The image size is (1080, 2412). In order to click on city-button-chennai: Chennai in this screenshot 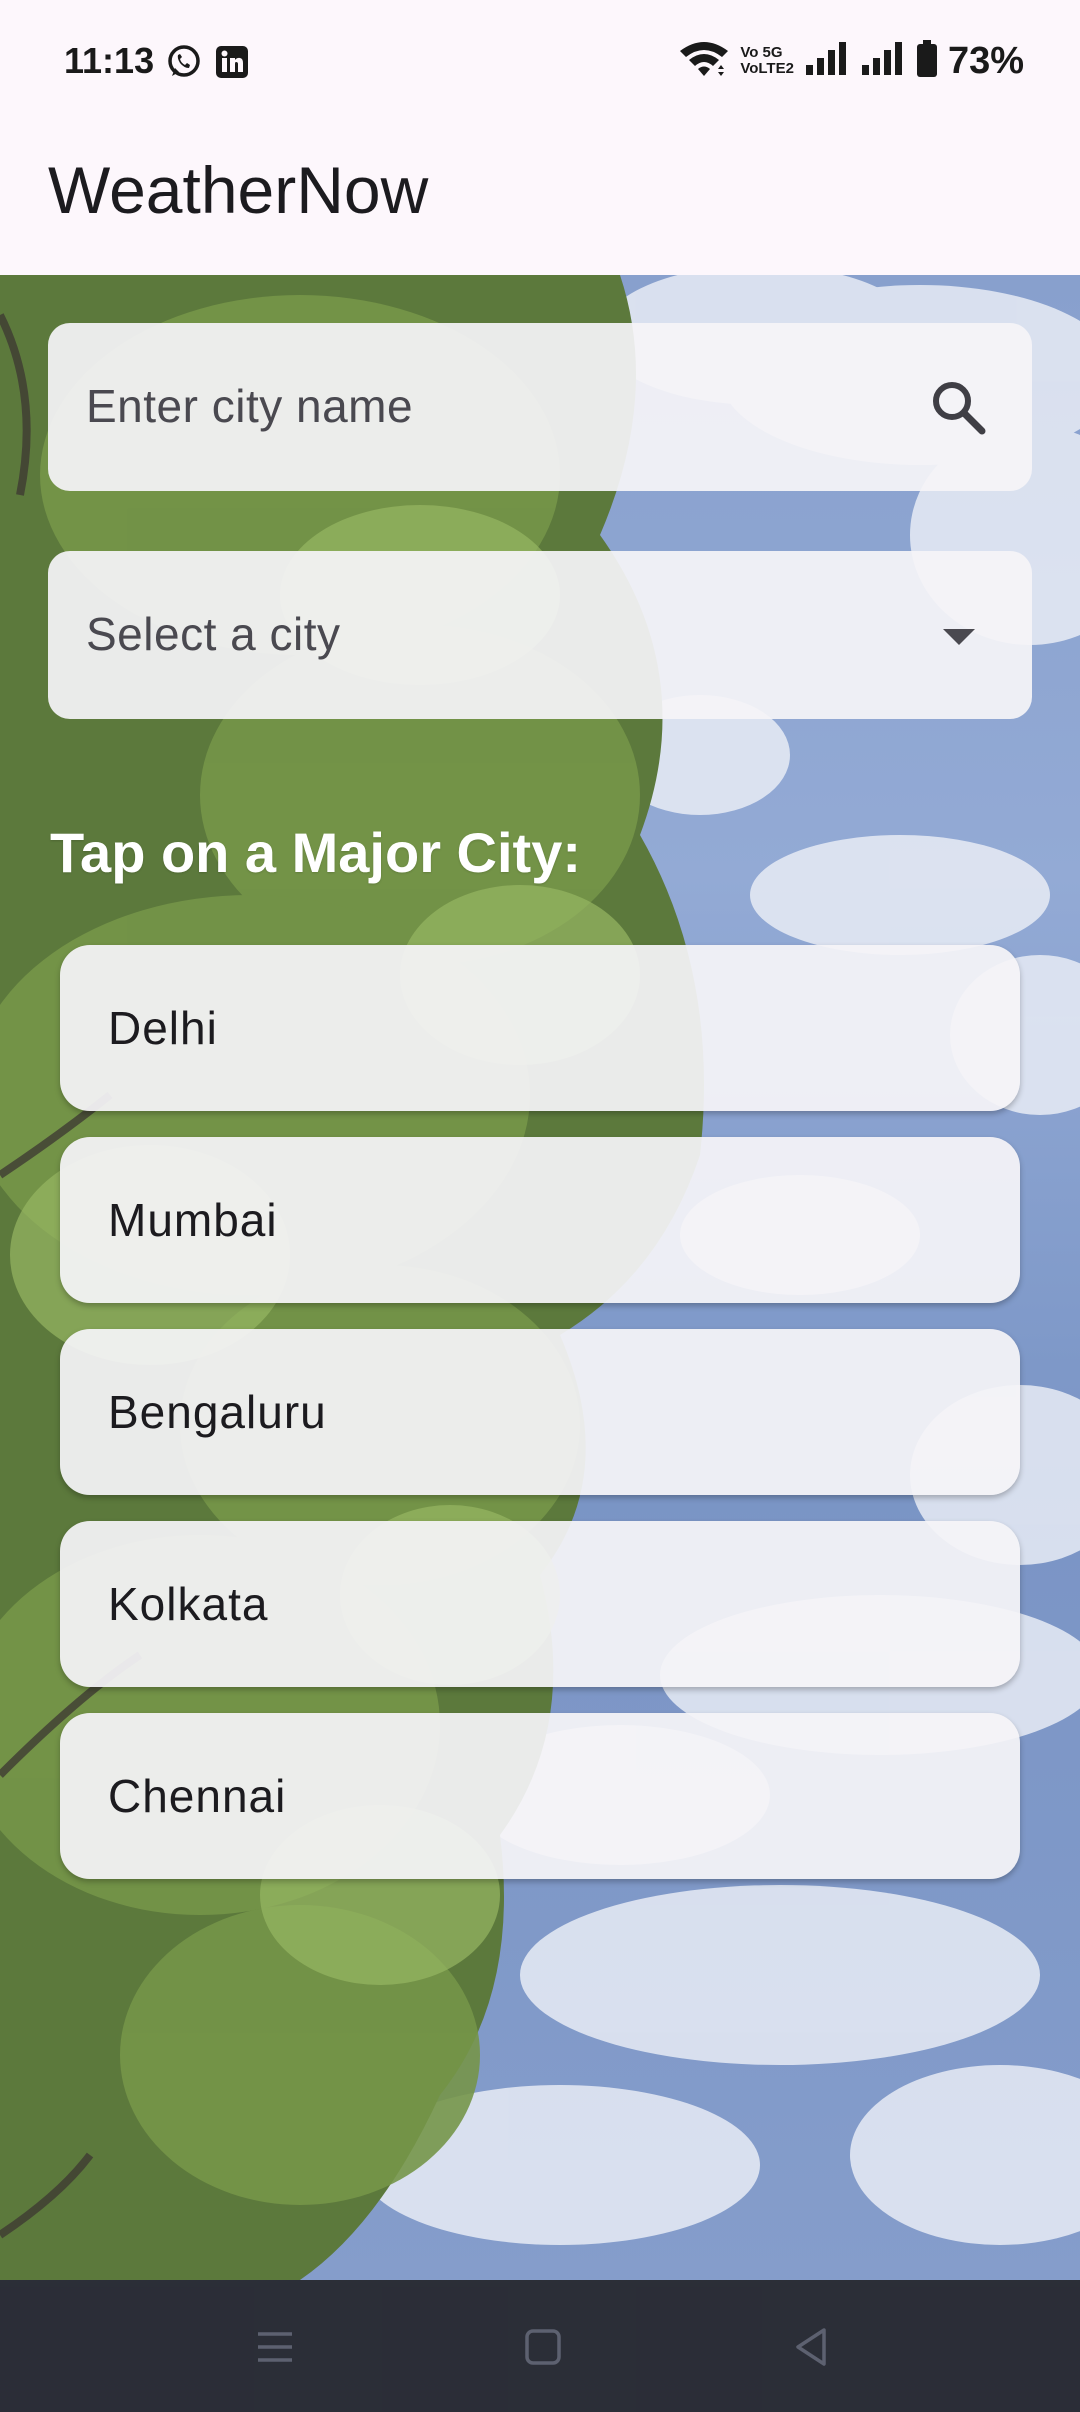, I will do `click(540, 1796)`.